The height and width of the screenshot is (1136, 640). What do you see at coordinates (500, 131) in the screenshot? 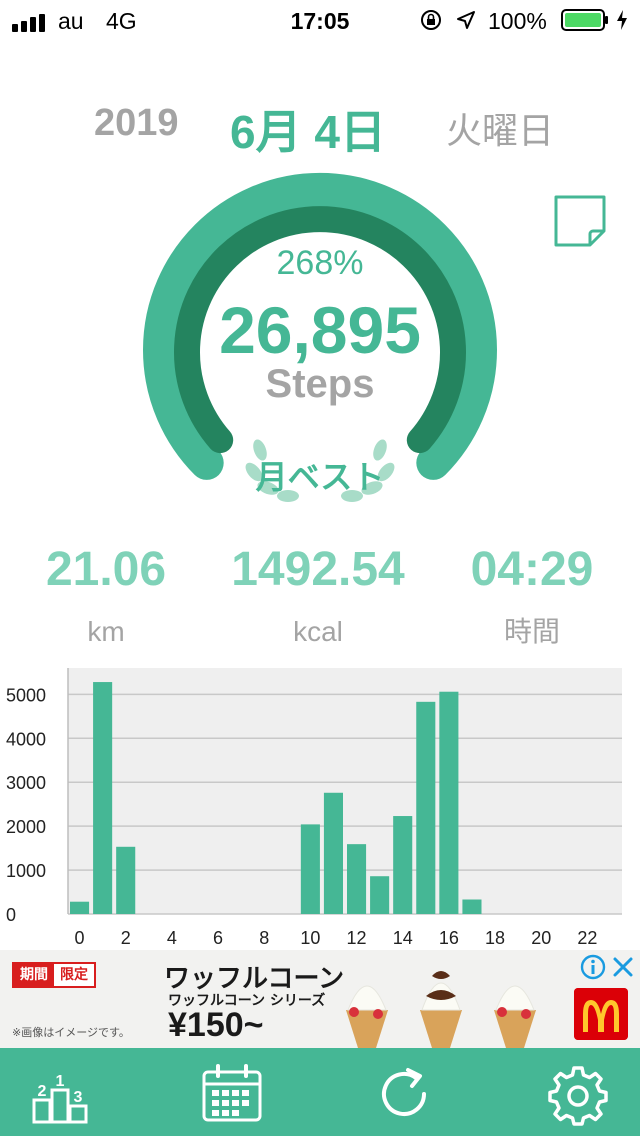
I see `date-weekday: 火曜日` at bounding box center [500, 131].